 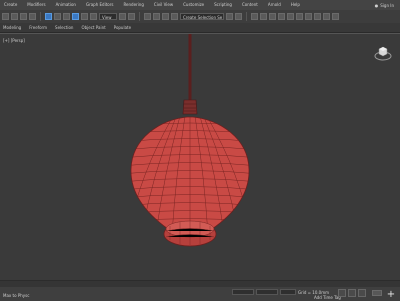 What do you see at coordinates (164, 5) in the screenshot?
I see `menu-civil-view: Civil View` at bounding box center [164, 5].